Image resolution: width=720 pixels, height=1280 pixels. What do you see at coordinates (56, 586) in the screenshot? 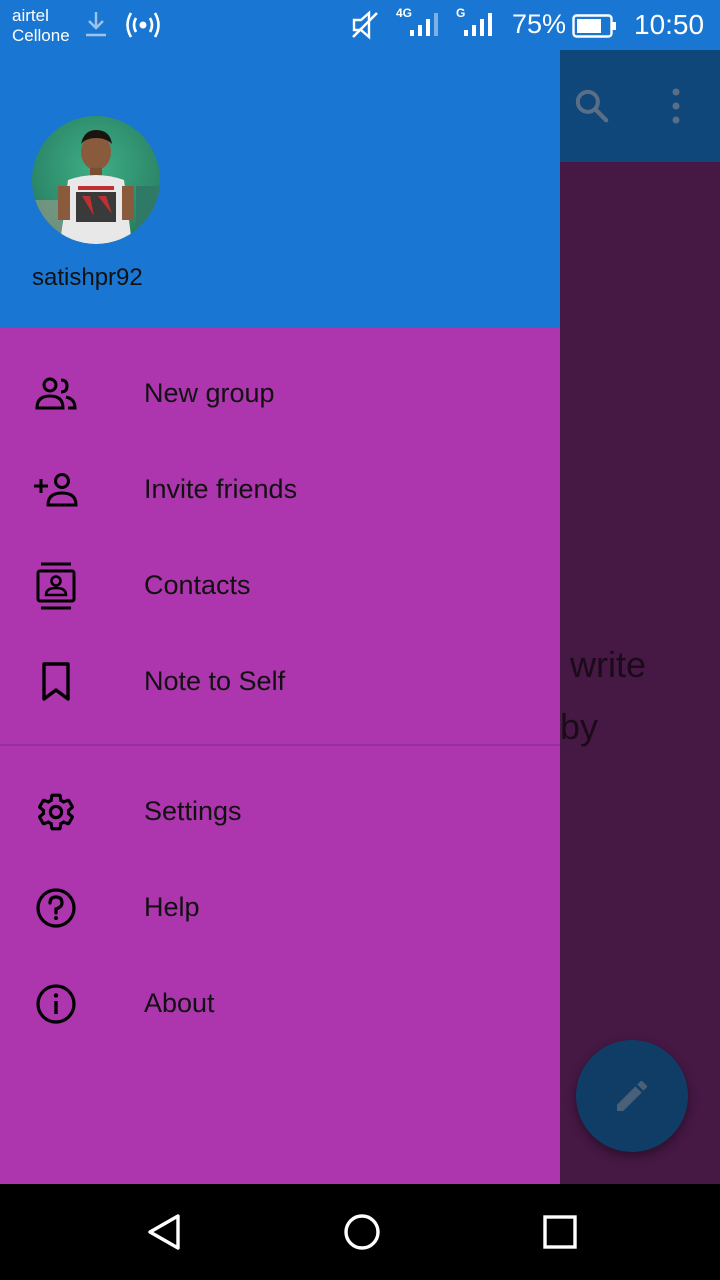
I see `contacts-icon` at bounding box center [56, 586].